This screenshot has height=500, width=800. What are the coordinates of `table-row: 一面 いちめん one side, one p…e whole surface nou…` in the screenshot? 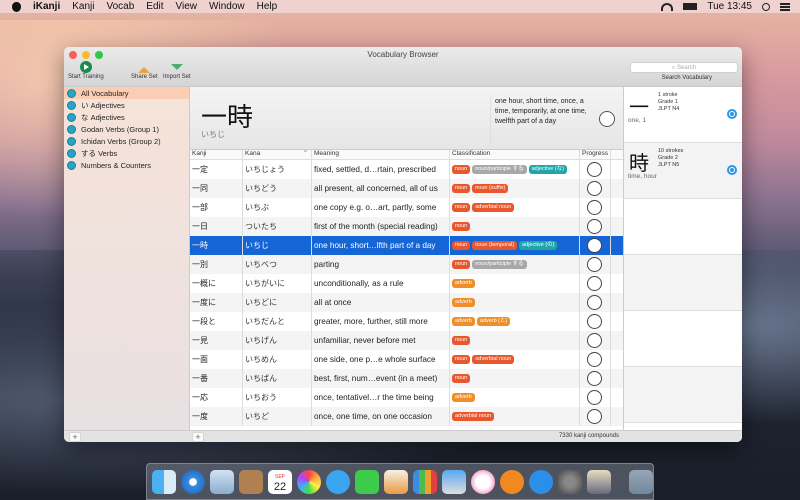 It's located at (406, 359).